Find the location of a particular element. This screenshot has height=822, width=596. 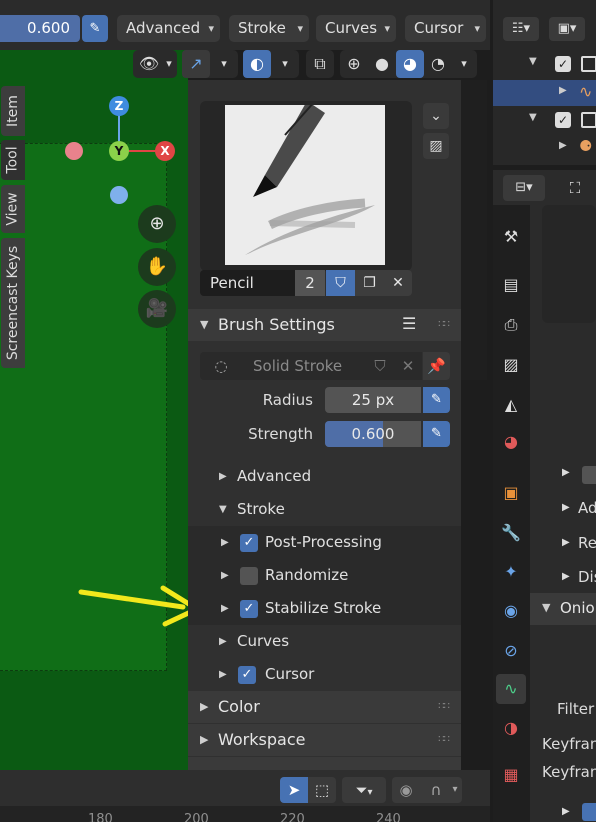

render-tab-icon: ▤ is located at coordinates (511, 285).